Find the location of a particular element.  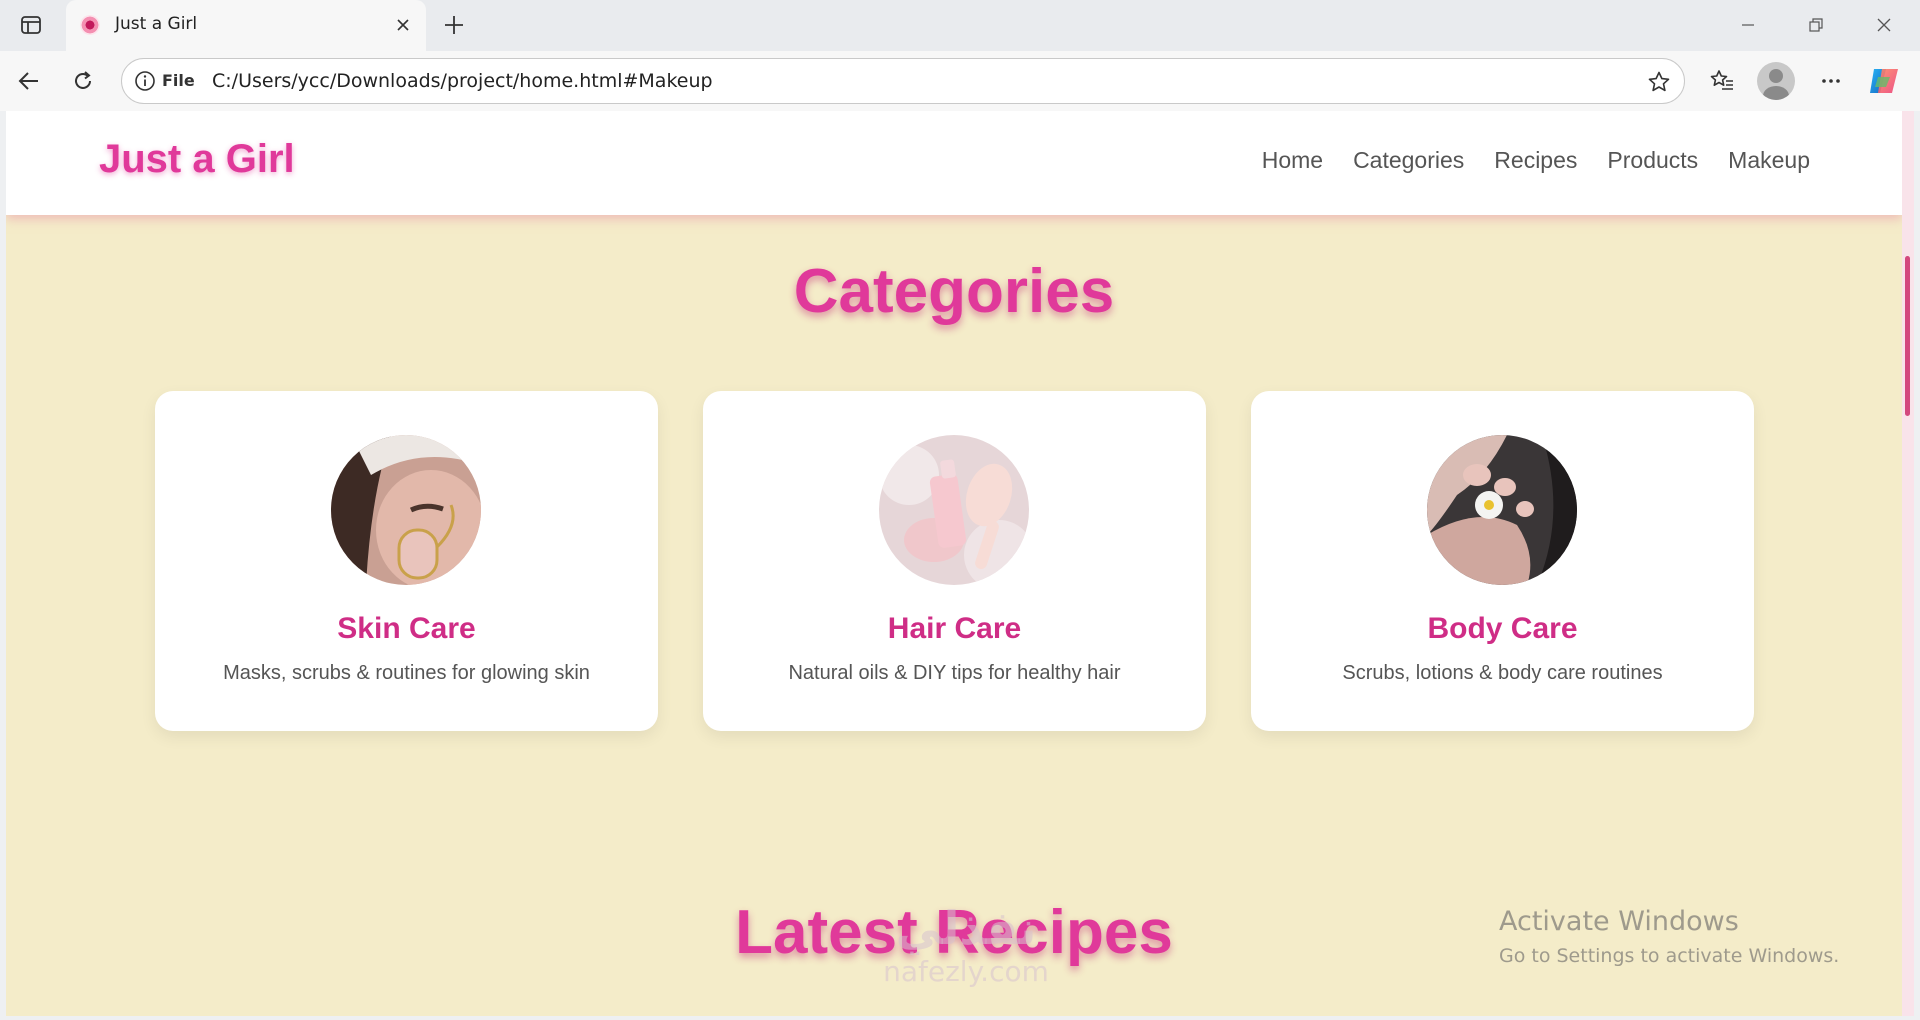

restore-icon is located at coordinates (1816, 25).